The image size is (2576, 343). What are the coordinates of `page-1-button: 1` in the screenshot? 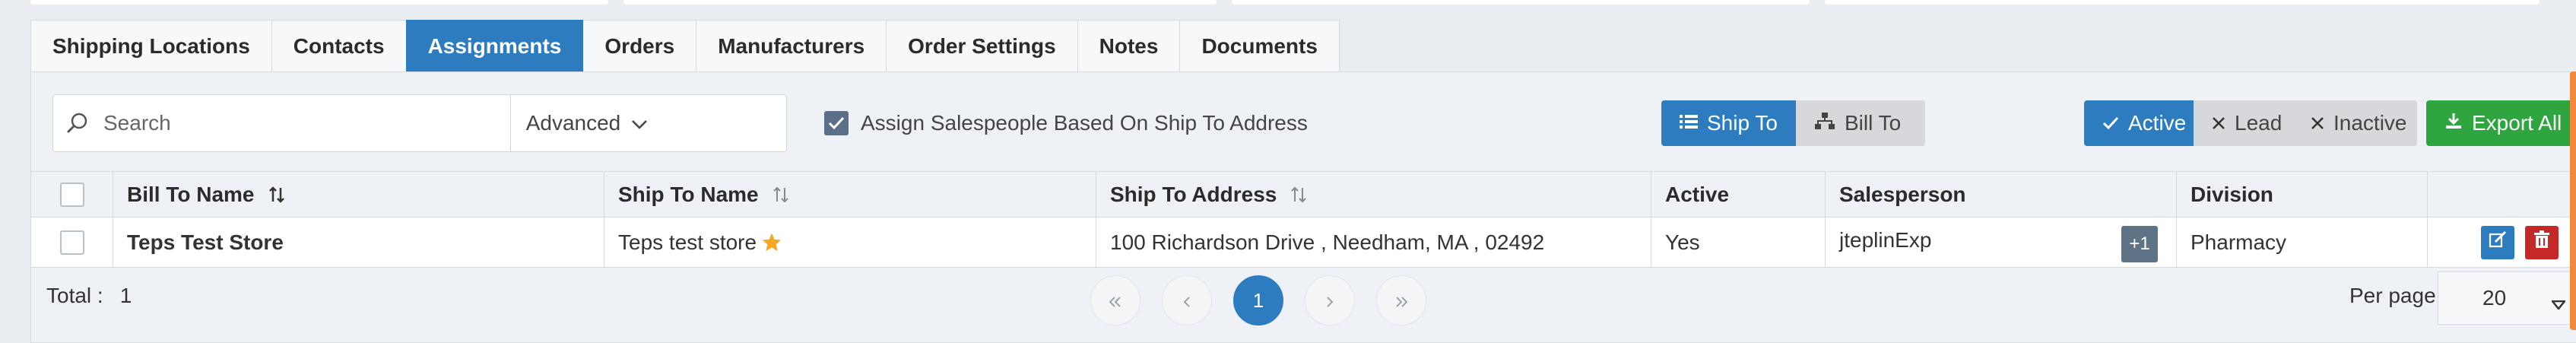 It's located at (1258, 300).